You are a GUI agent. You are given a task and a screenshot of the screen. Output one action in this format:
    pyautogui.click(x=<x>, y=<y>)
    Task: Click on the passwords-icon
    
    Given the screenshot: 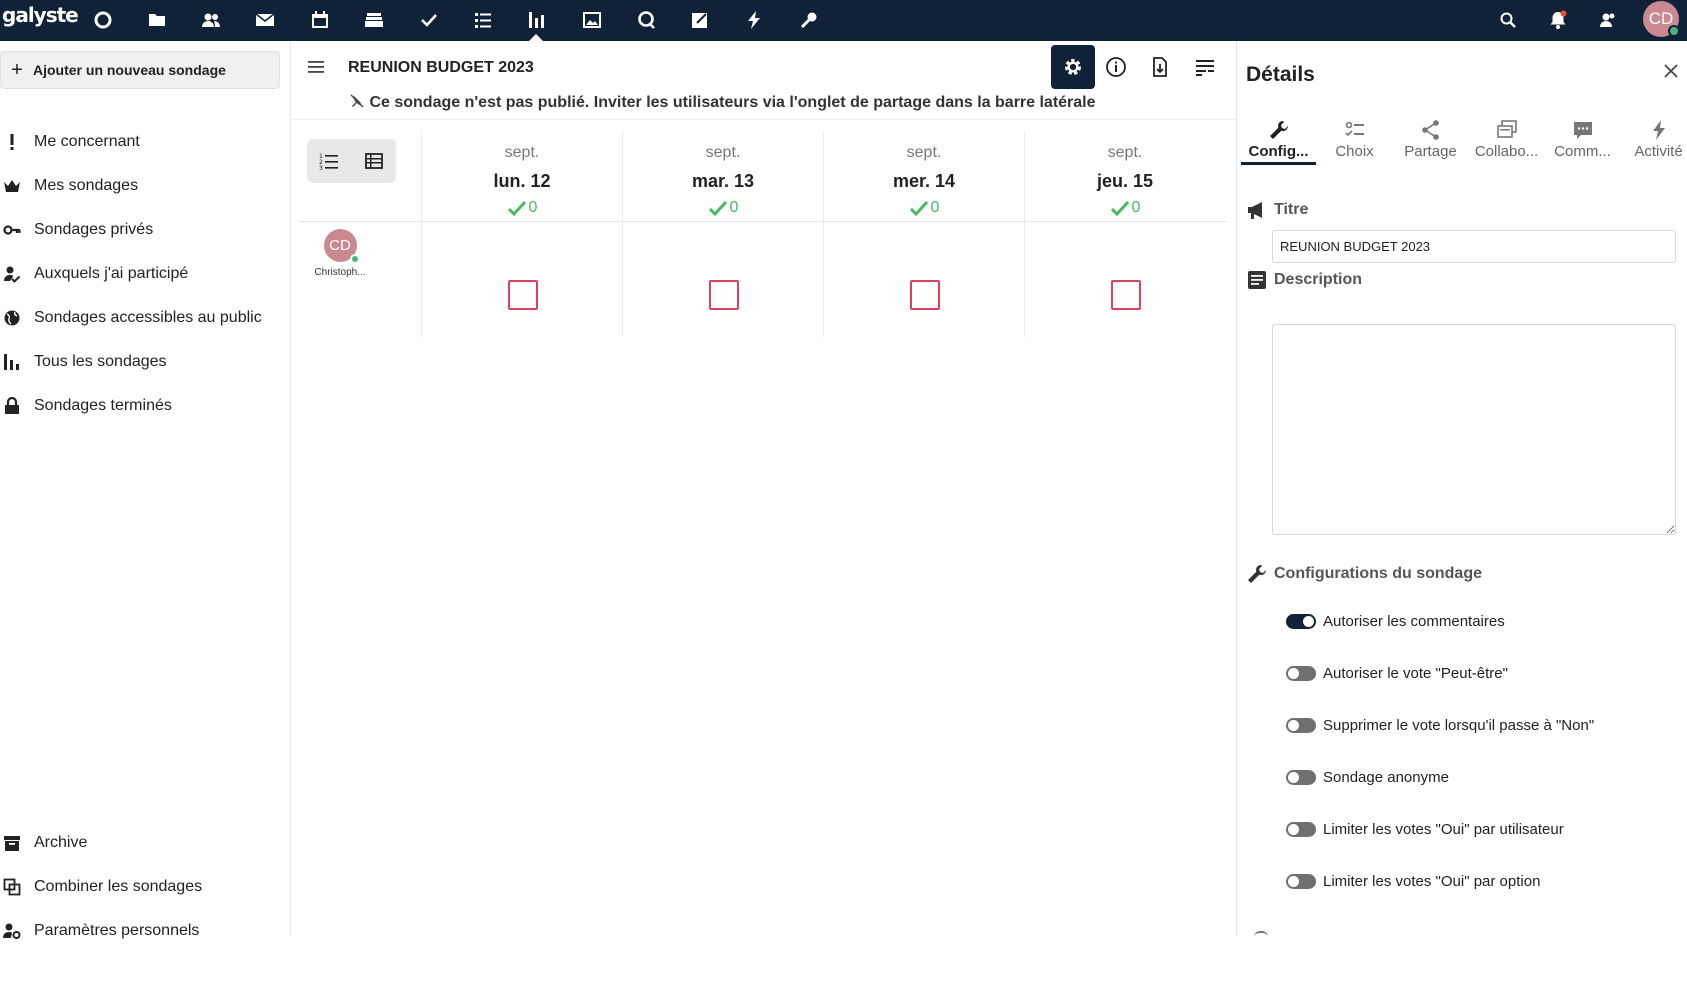 What is the action you would take?
    pyautogui.click(x=809, y=20)
    